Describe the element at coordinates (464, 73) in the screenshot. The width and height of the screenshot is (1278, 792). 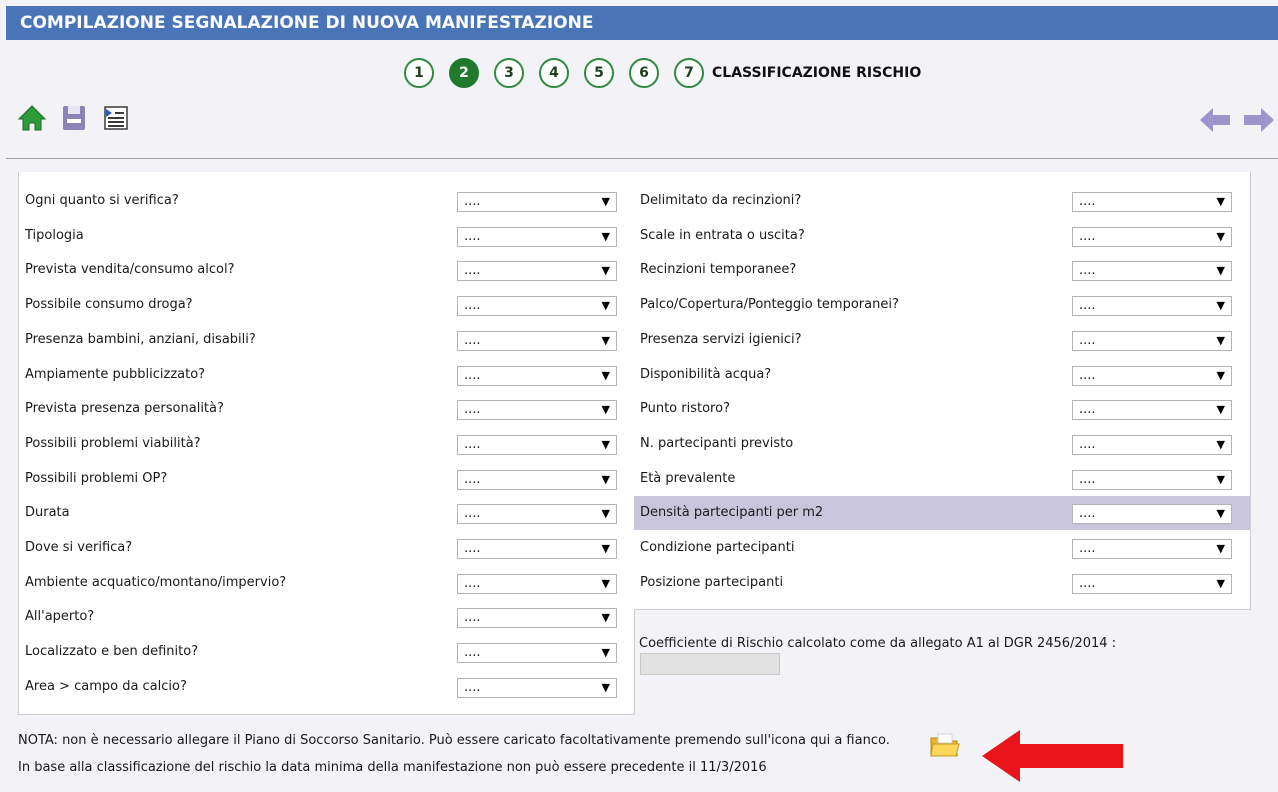
I see `step-2: 2` at that location.